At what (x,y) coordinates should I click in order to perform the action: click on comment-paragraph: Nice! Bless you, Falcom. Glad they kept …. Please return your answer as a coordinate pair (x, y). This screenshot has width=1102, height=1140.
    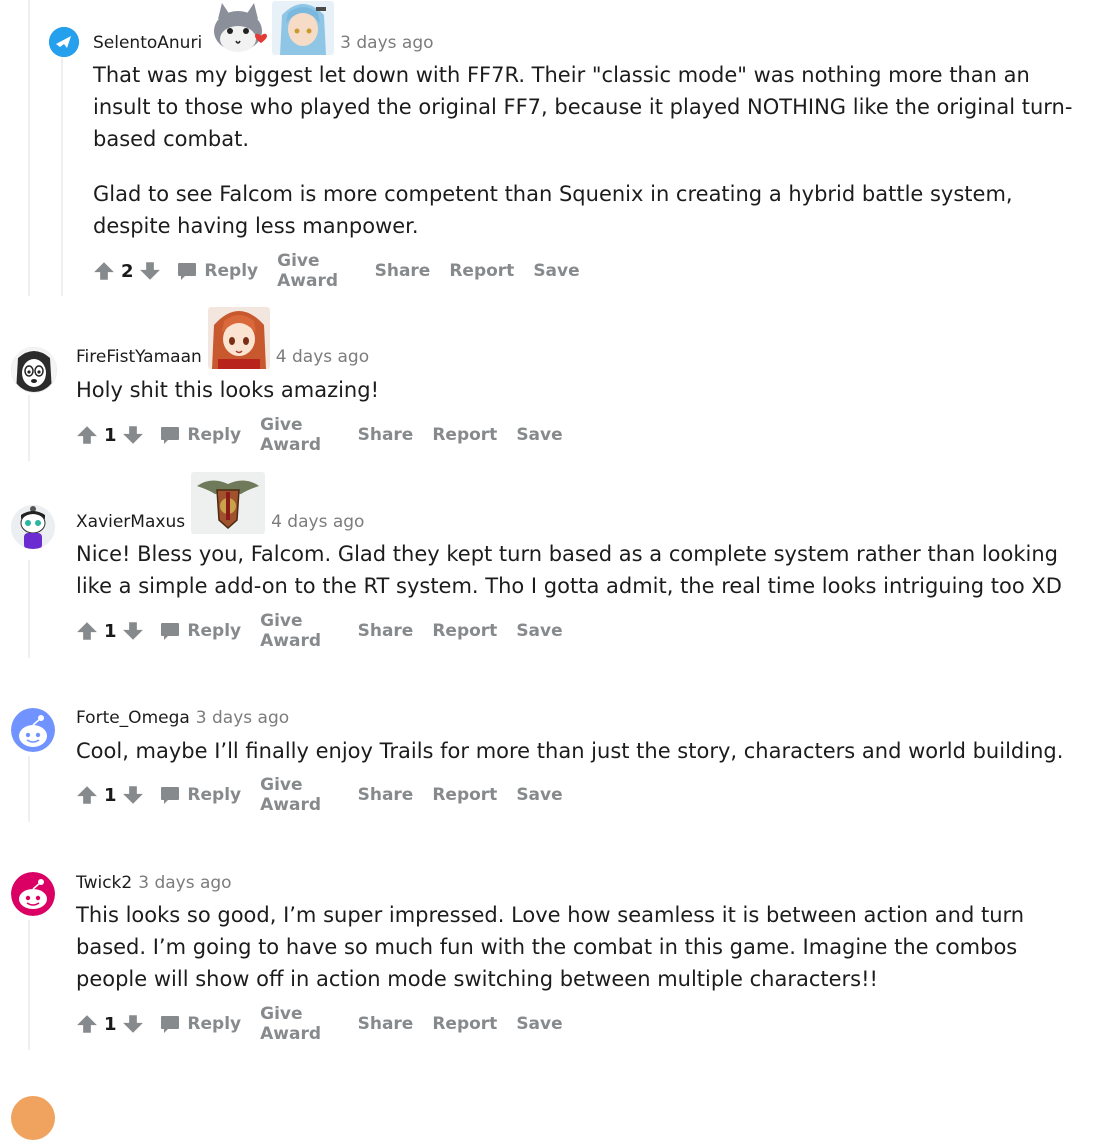
    Looking at the image, I should click on (569, 570).